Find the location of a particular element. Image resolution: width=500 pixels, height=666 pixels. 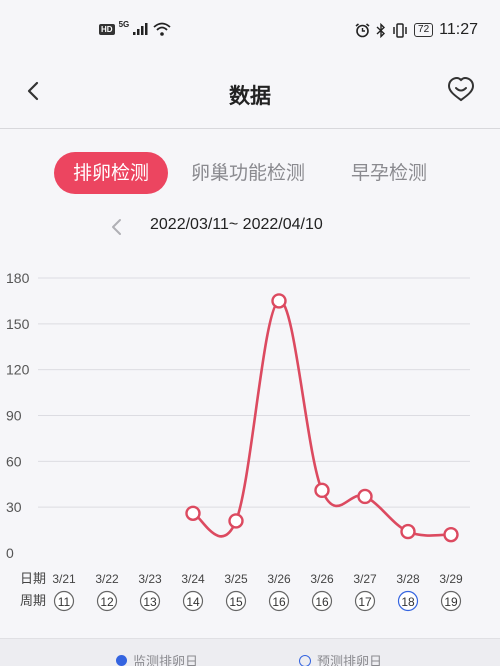

x-tick-label: 3/24 is located at coordinates (193, 579).